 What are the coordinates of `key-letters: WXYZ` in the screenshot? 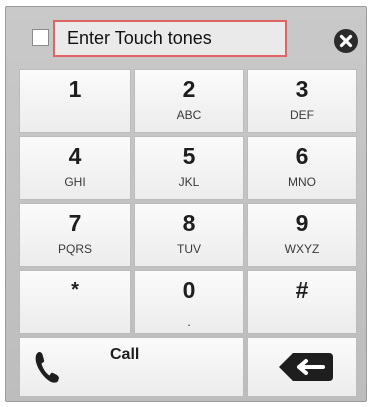 It's located at (302, 249).